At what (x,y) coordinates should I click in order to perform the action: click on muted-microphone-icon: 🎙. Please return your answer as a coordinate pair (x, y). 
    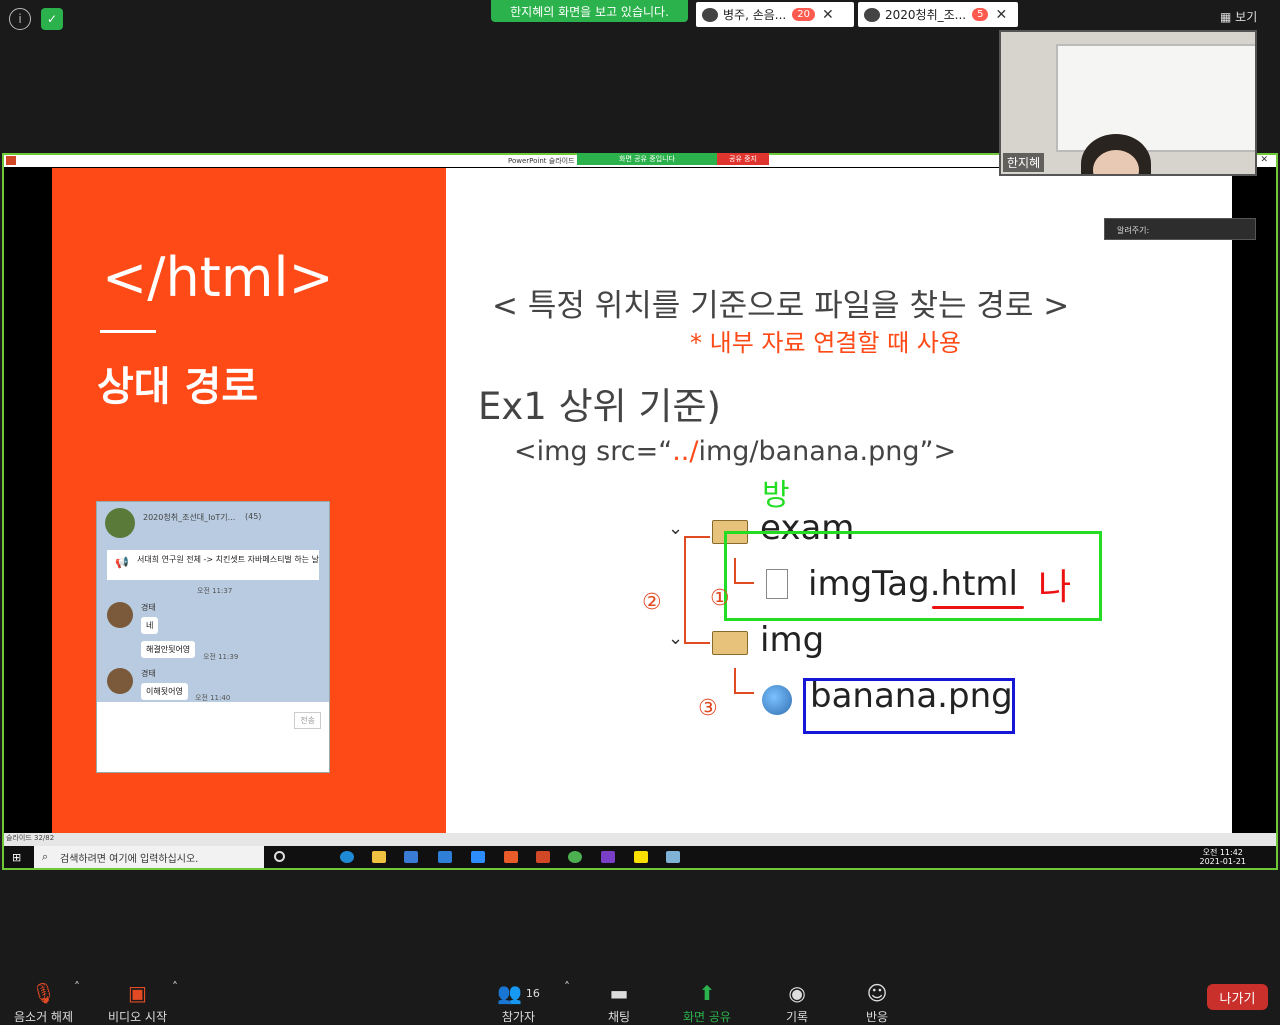
    Looking at the image, I should click on (43, 993).